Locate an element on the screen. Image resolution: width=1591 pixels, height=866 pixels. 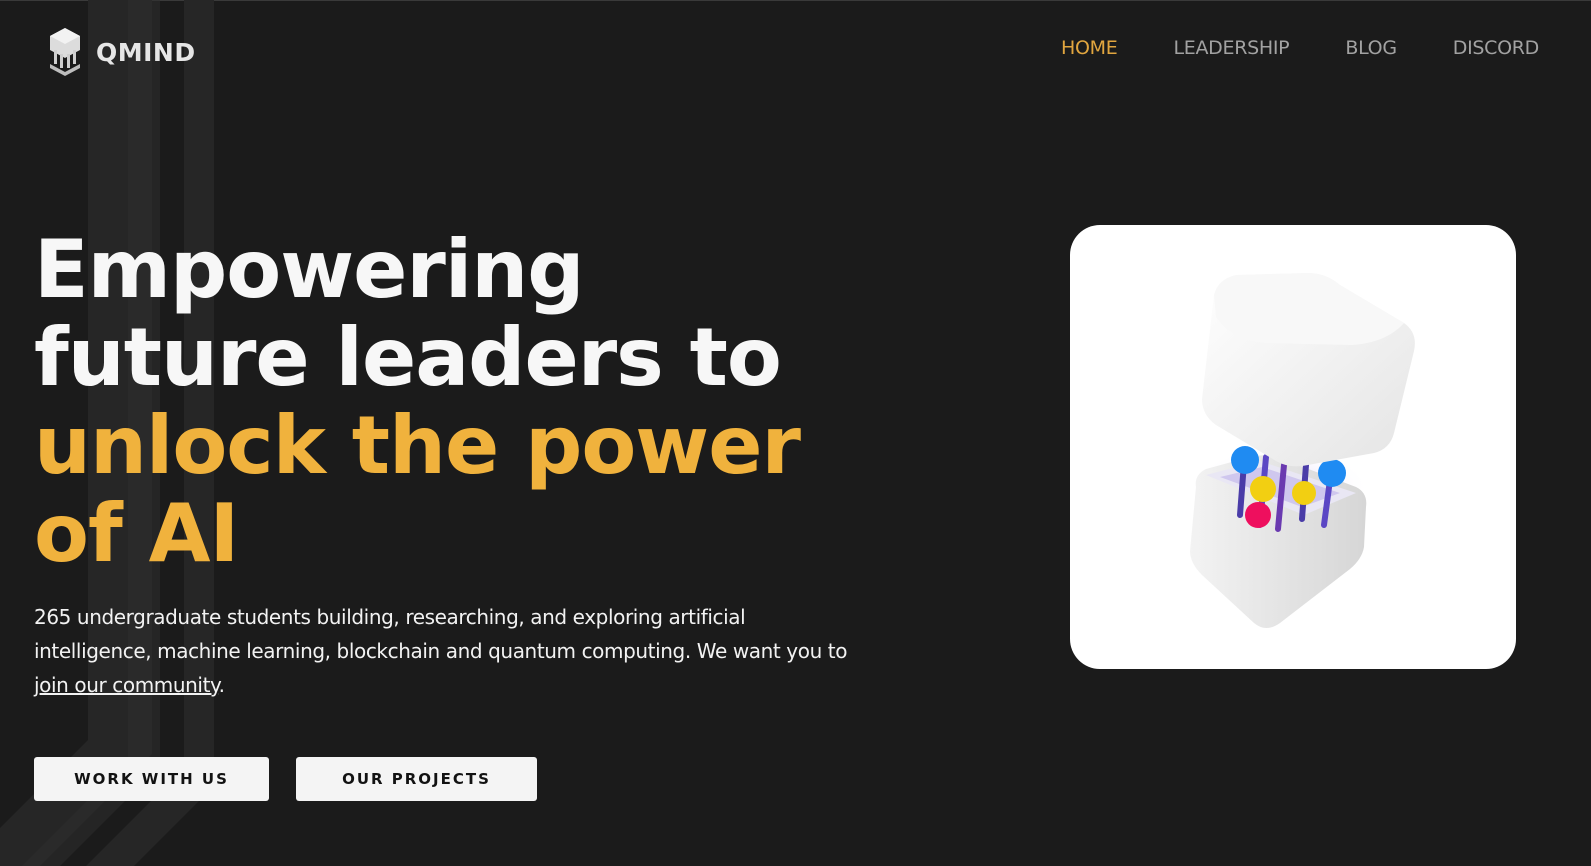
brand-name: QMIND is located at coordinates (146, 52).